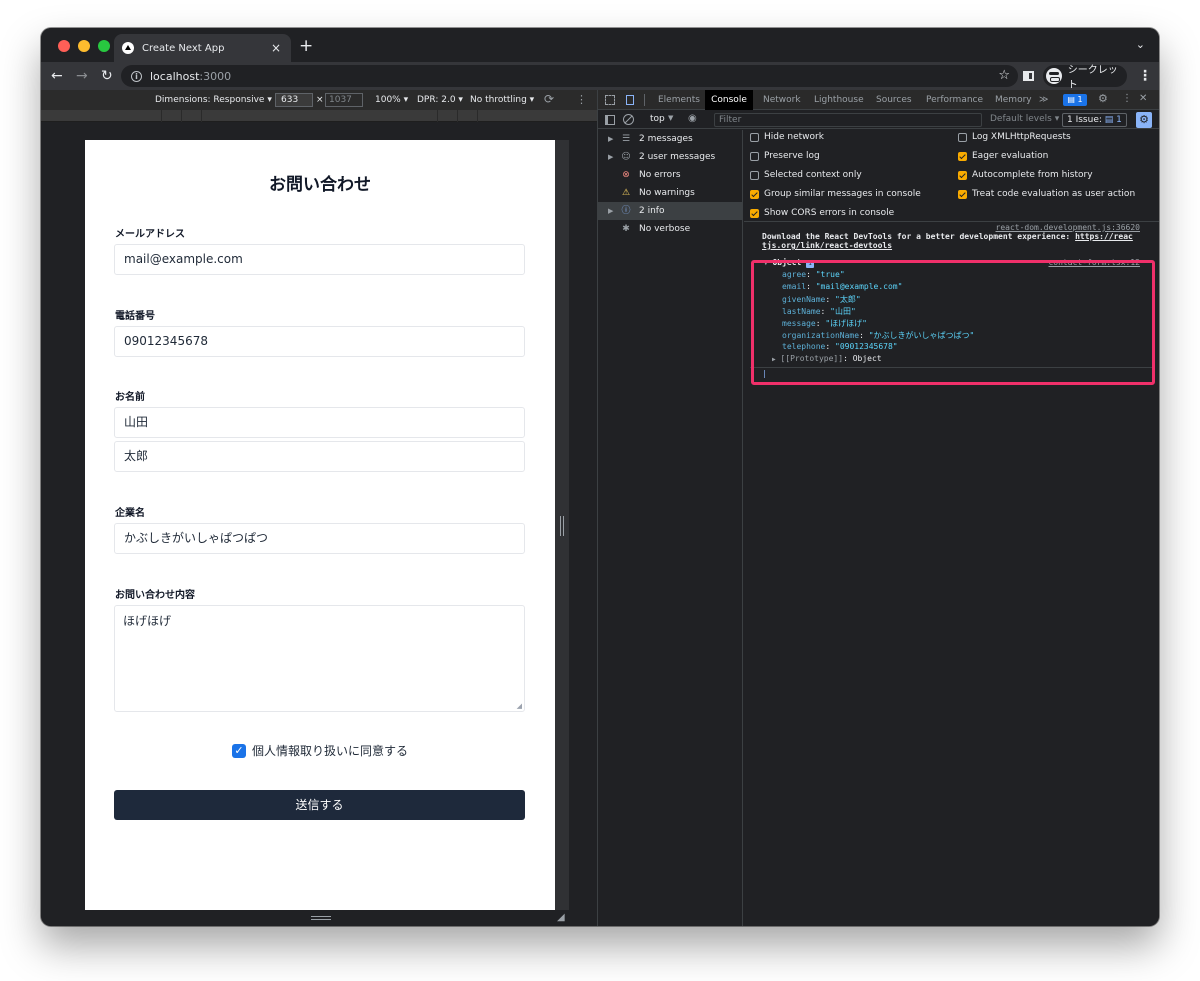 The height and width of the screenshot is (981, 1200). What do you see at coordinates (82, 76) in the screenshot?
I see `forward-arrow-icon: →` at bounding box center [82, 76].